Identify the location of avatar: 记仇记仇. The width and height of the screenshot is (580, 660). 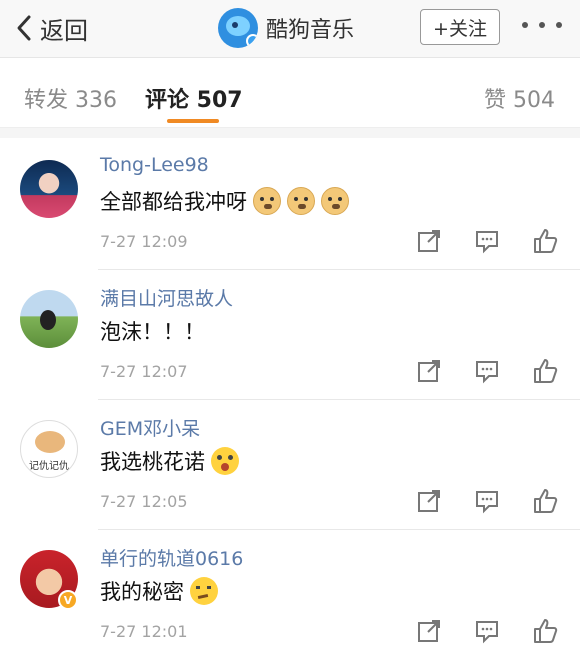
(49, 449).